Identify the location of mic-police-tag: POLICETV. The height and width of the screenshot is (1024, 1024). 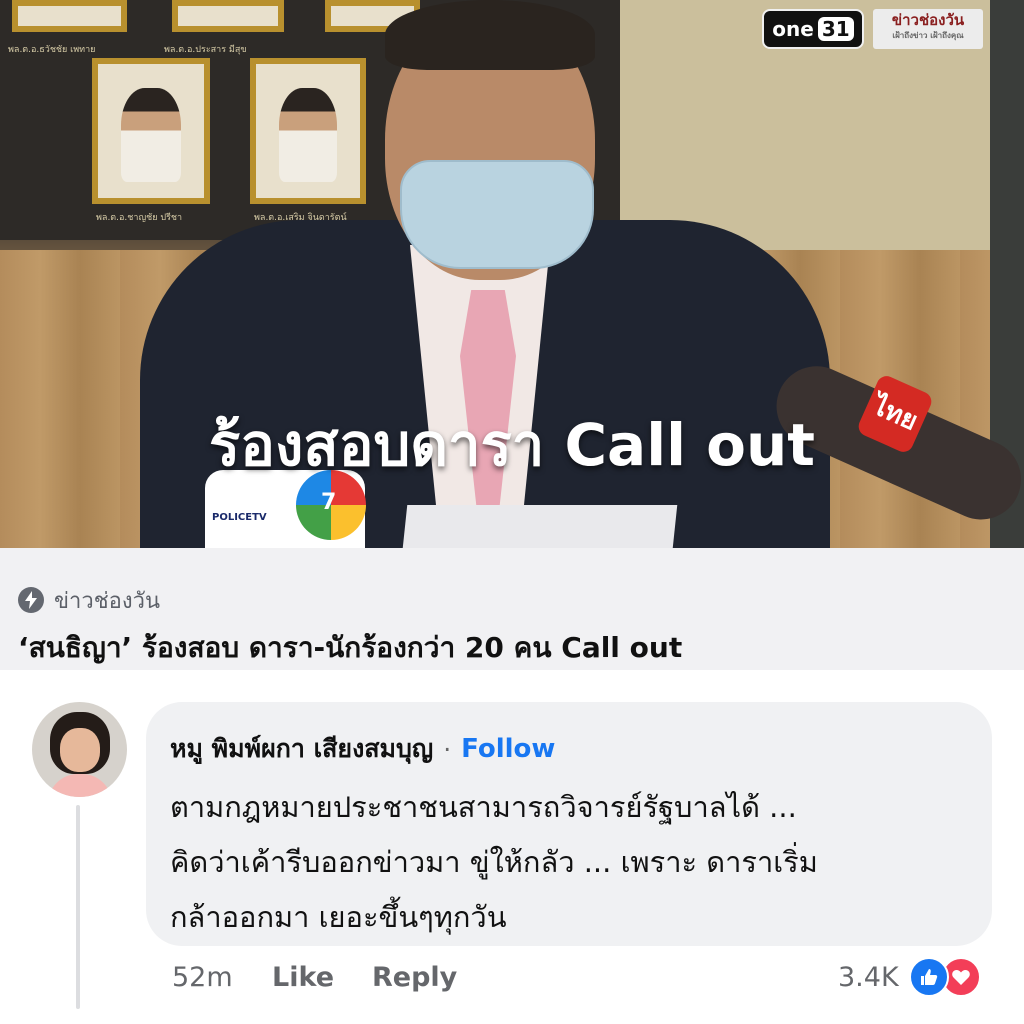
(239, 517).